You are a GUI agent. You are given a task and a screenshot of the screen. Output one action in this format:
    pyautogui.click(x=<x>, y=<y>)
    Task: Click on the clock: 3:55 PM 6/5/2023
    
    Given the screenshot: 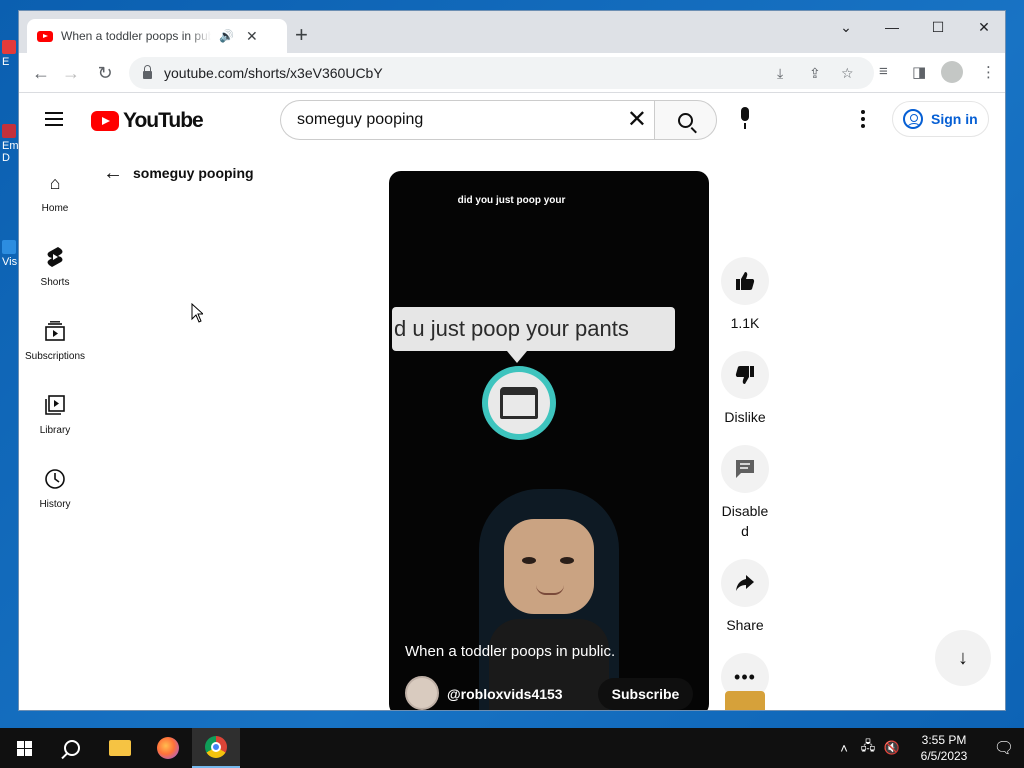 What is the action you would take?
    pyautogui.click(x=944, y=748)
    